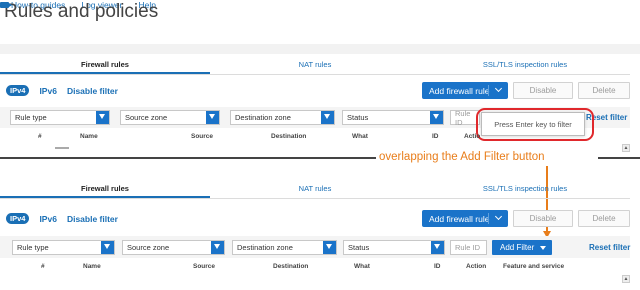 The height and width of the screenshot is (290, 640). What do you see at coordinates (62, 148) in the screenshot?
I see `row-marker` at bounding box center [62, 148].